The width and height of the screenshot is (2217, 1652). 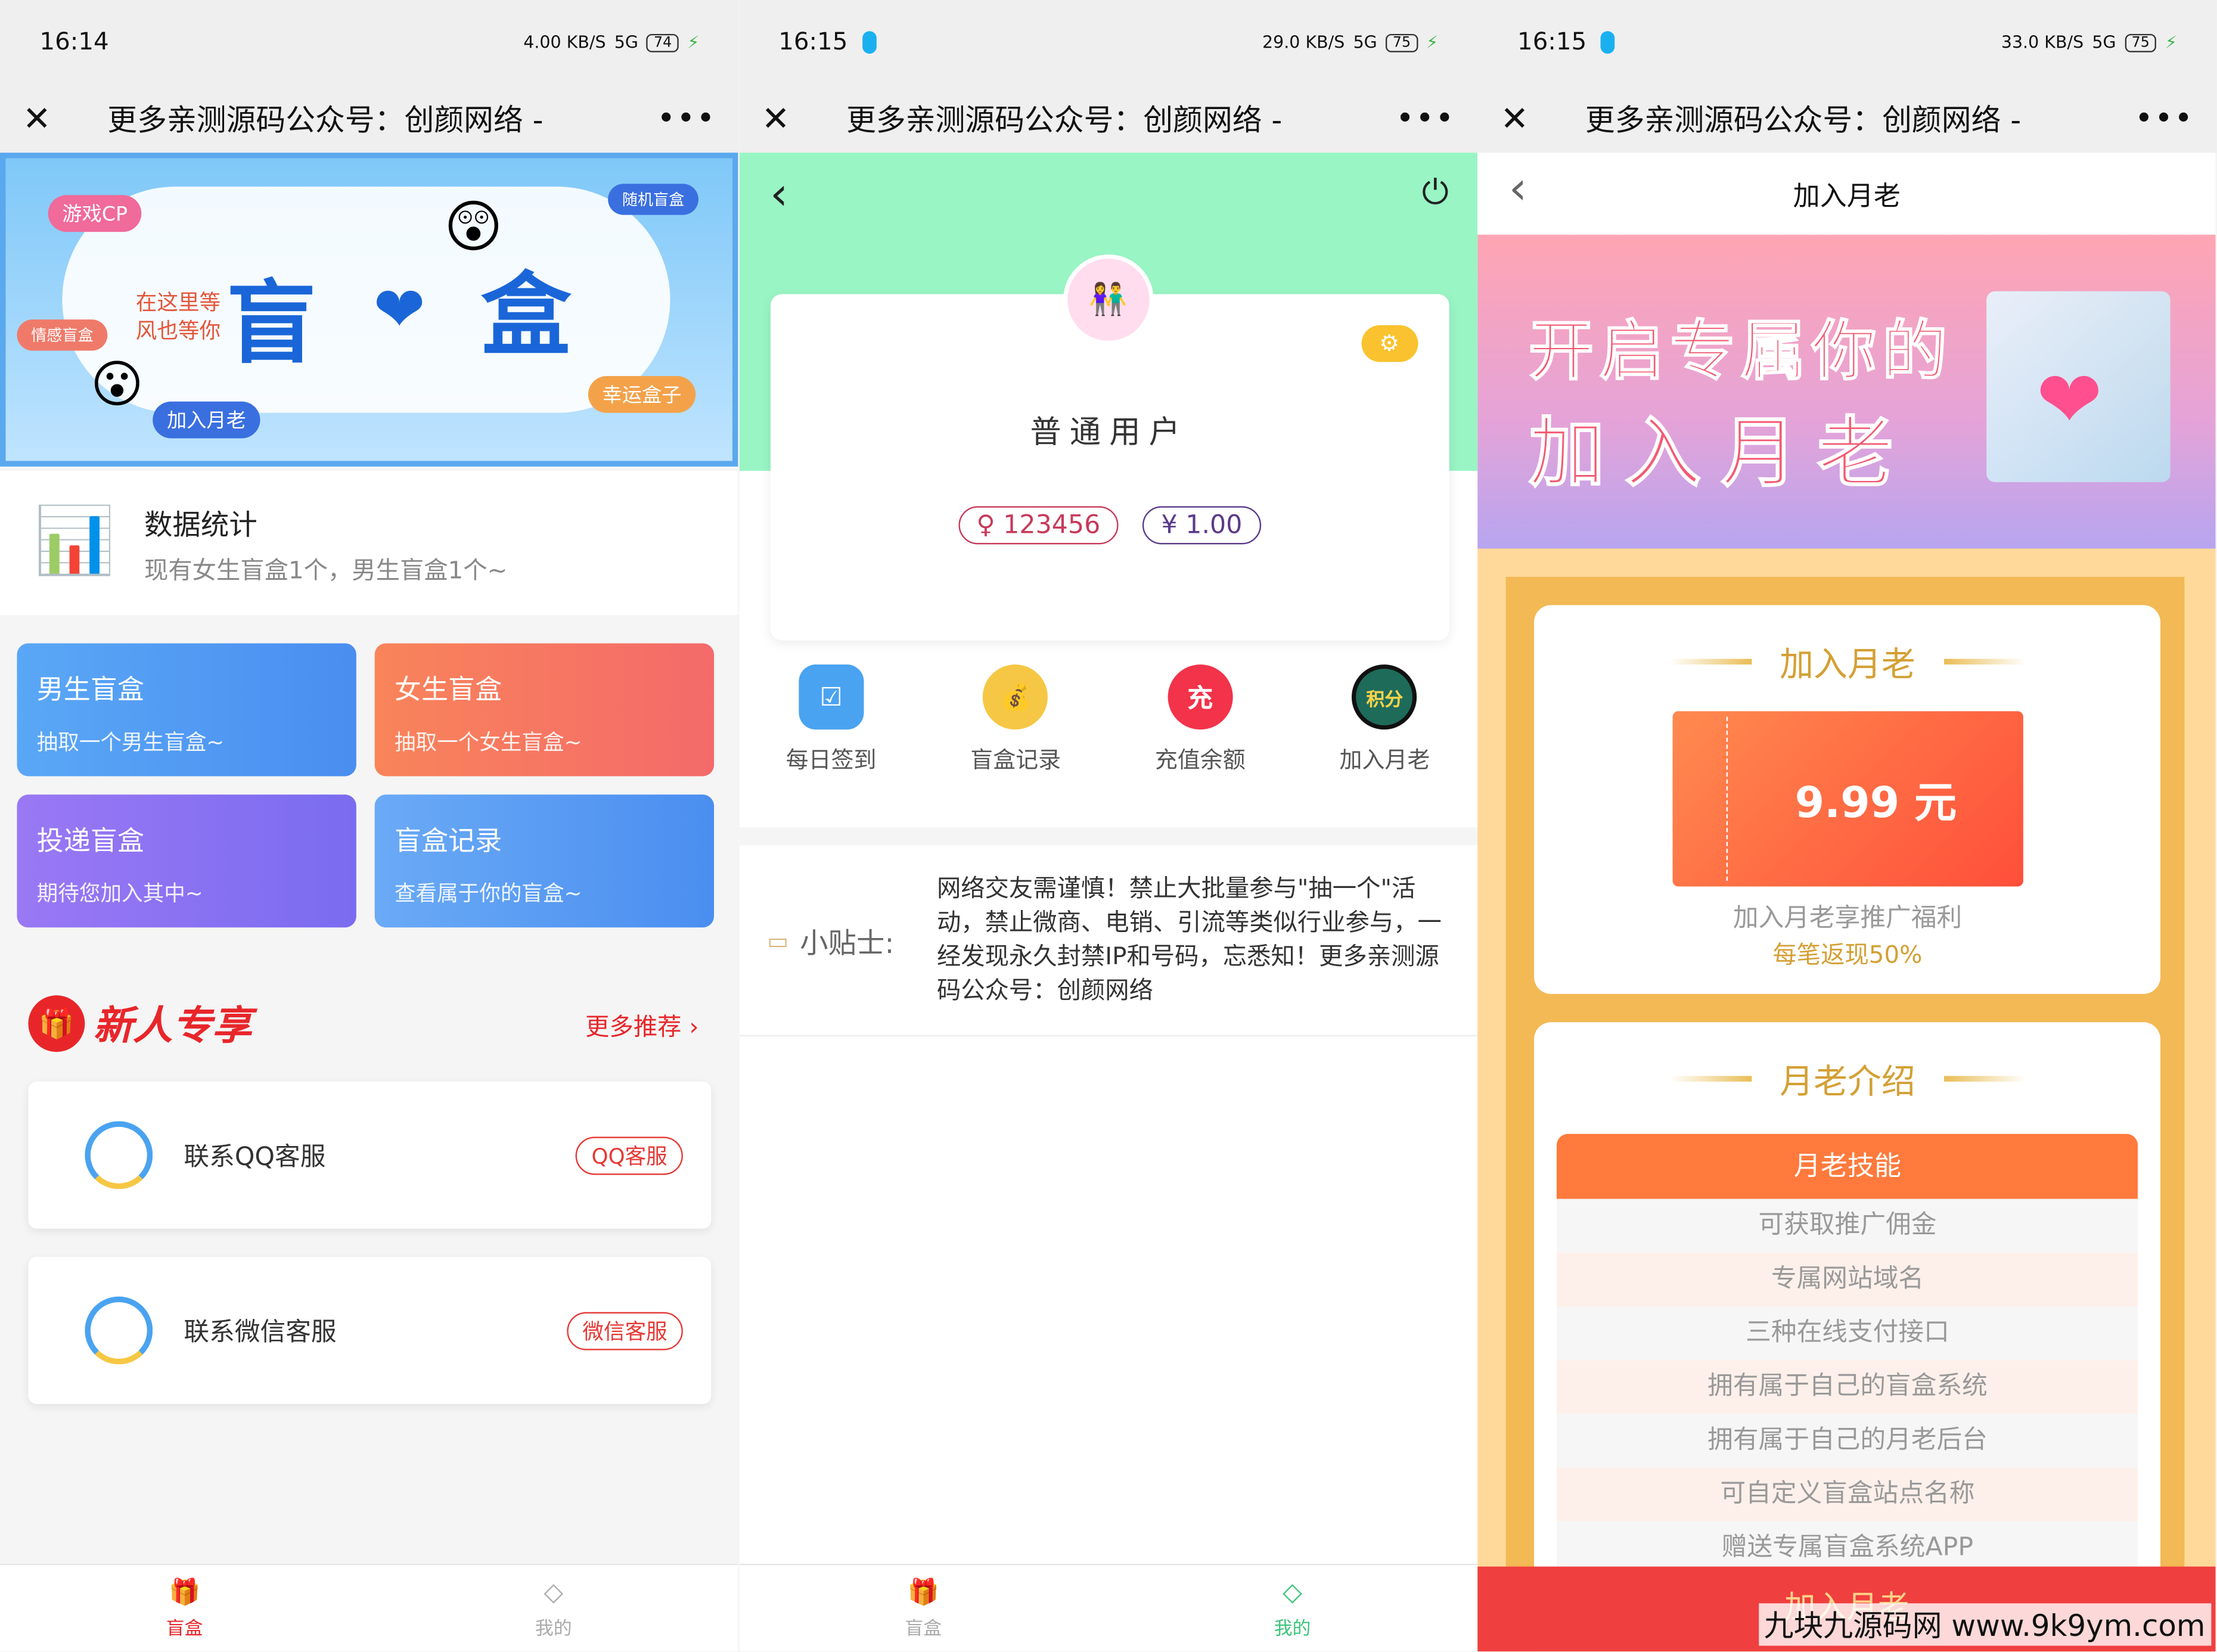 I want to click on user-id-badge: ♀ 123456, so click(x=1038, y=525).